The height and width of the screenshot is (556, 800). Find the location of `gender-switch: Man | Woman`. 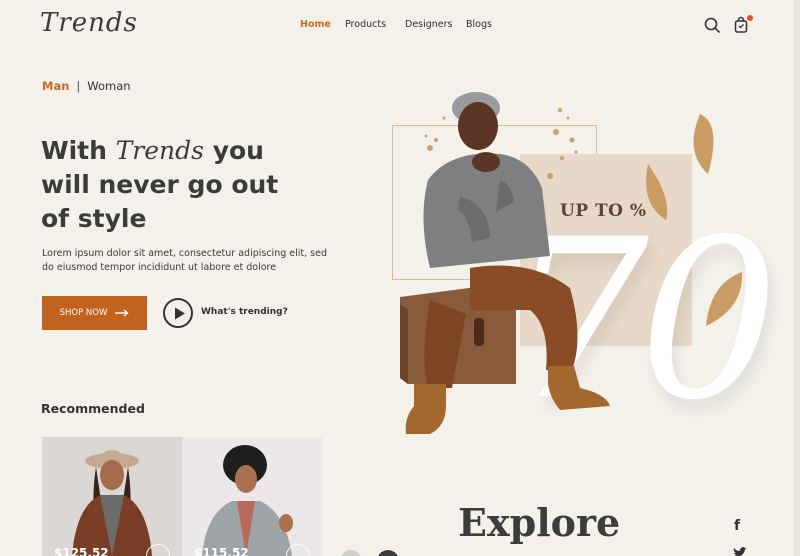

gender-switch: Man | Woman is located at coordinates (86, 86).